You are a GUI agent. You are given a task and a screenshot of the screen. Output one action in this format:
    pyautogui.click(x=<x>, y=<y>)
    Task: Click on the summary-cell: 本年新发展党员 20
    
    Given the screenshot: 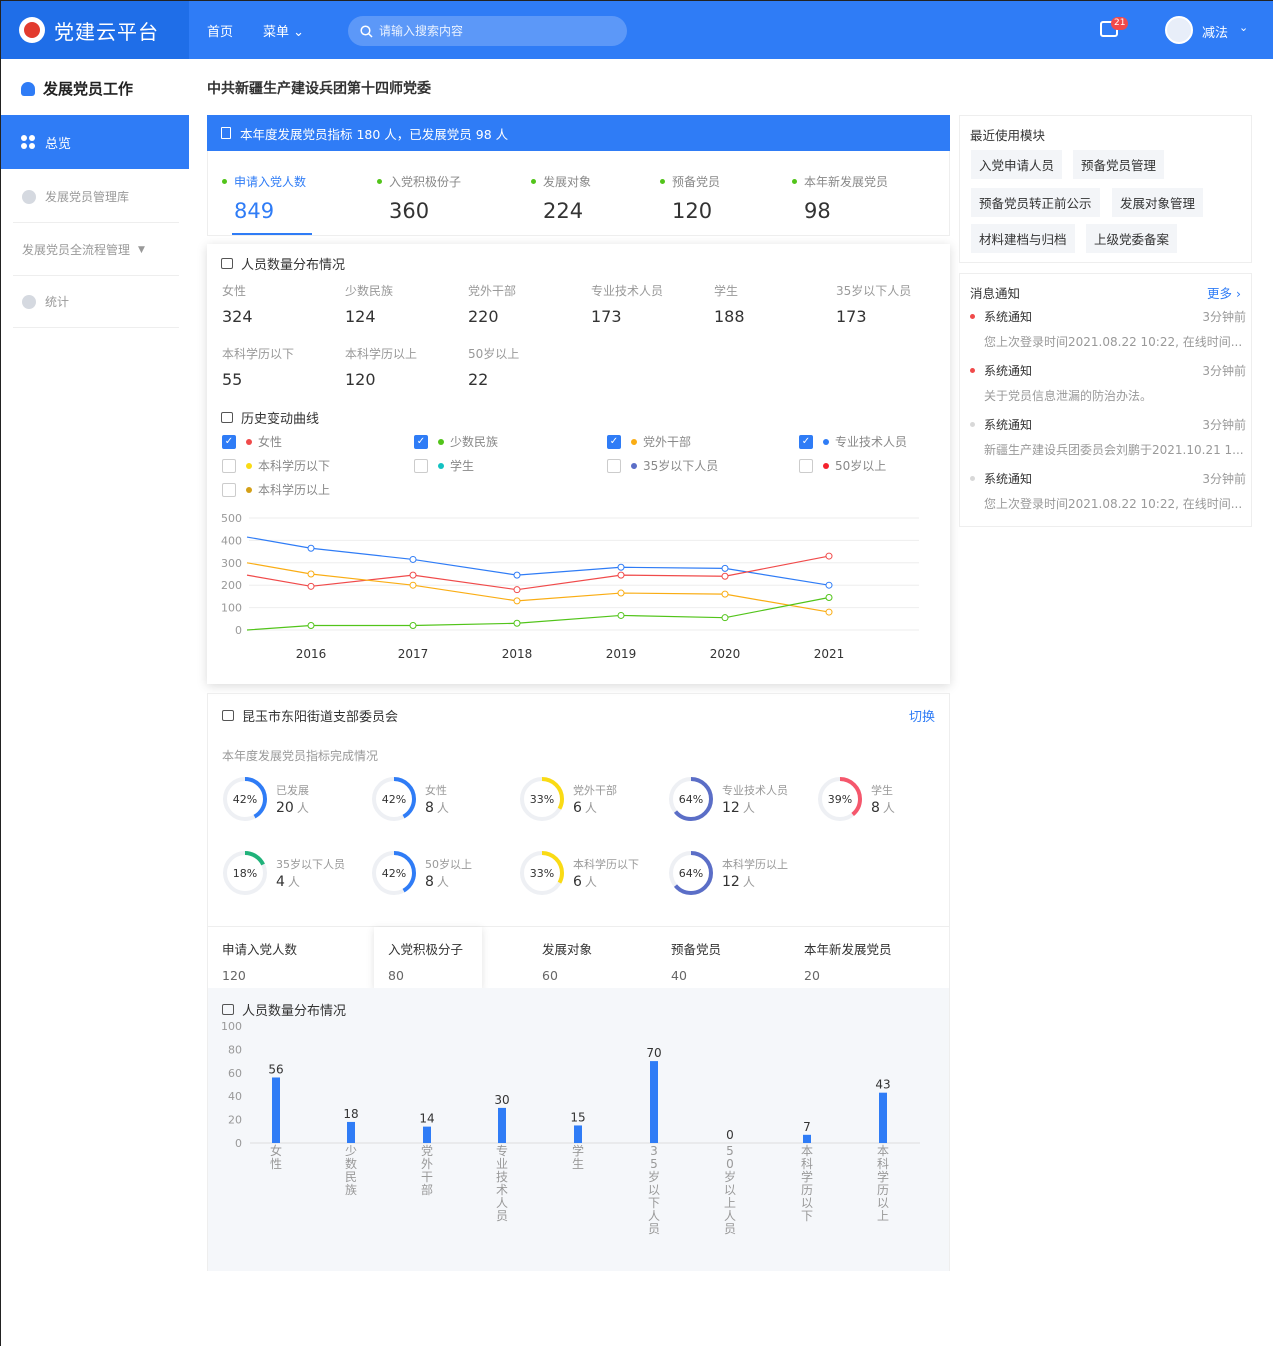 What is the action you would take?
    pyautogui.click(x=869, y=958)
    